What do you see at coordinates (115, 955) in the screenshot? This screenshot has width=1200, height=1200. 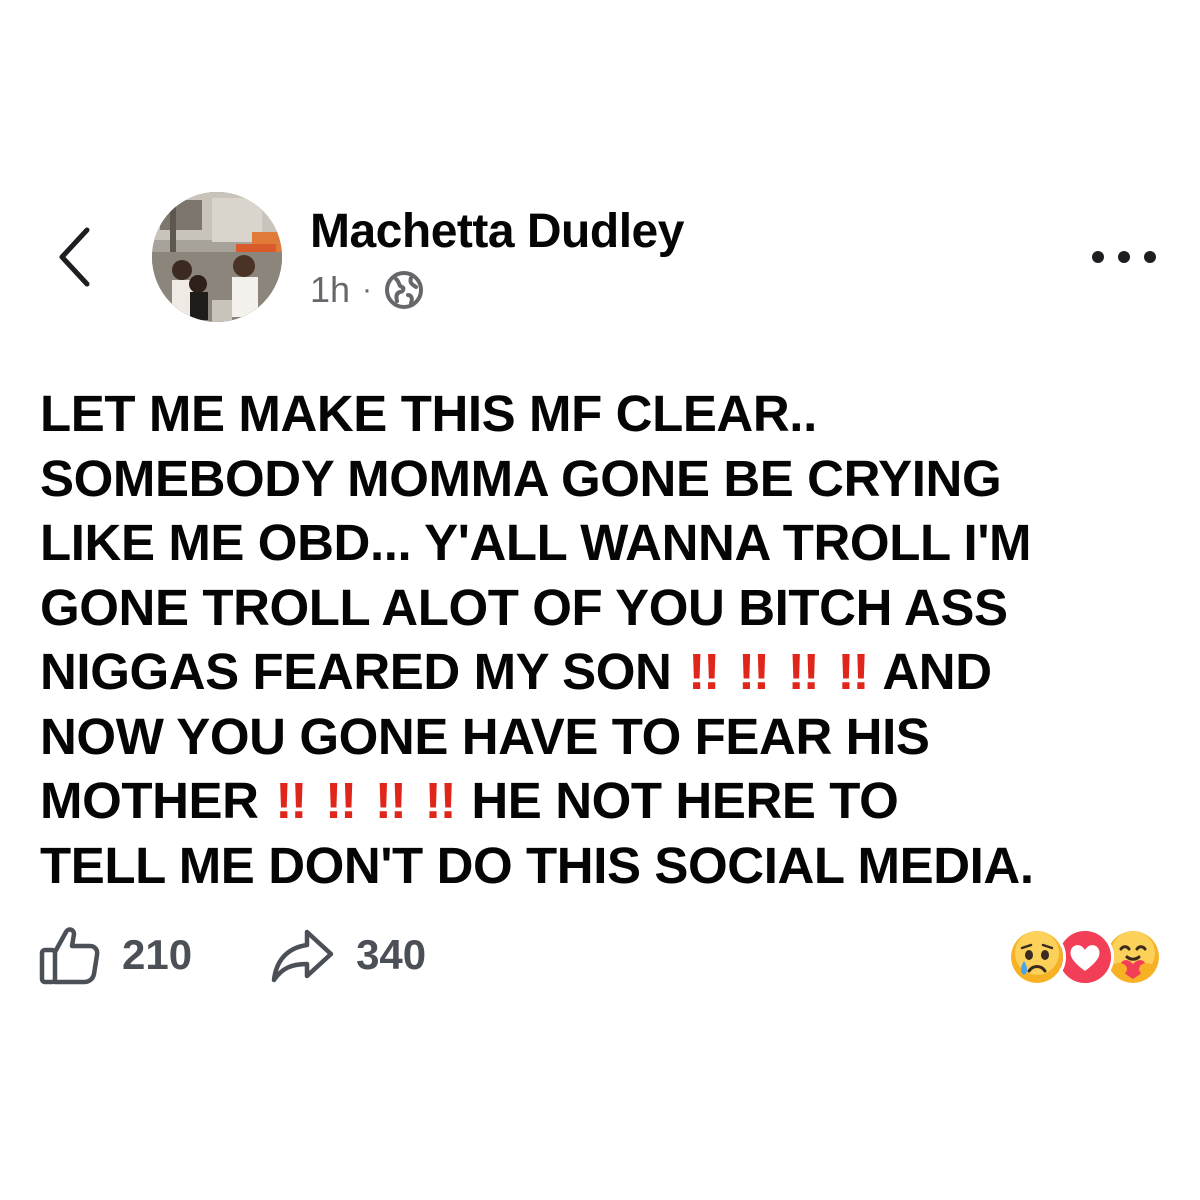 I see `like-button: 210` at bounding box center [115, 955].